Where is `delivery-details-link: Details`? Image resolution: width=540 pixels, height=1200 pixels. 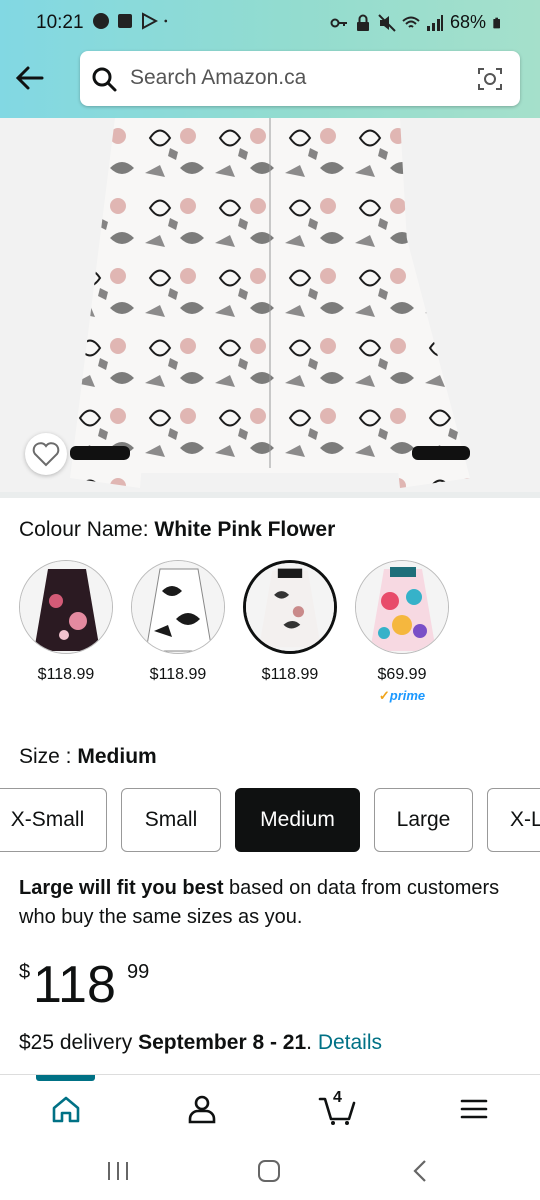
delivery-details-link: Details is located at coordinates (350, 1042).